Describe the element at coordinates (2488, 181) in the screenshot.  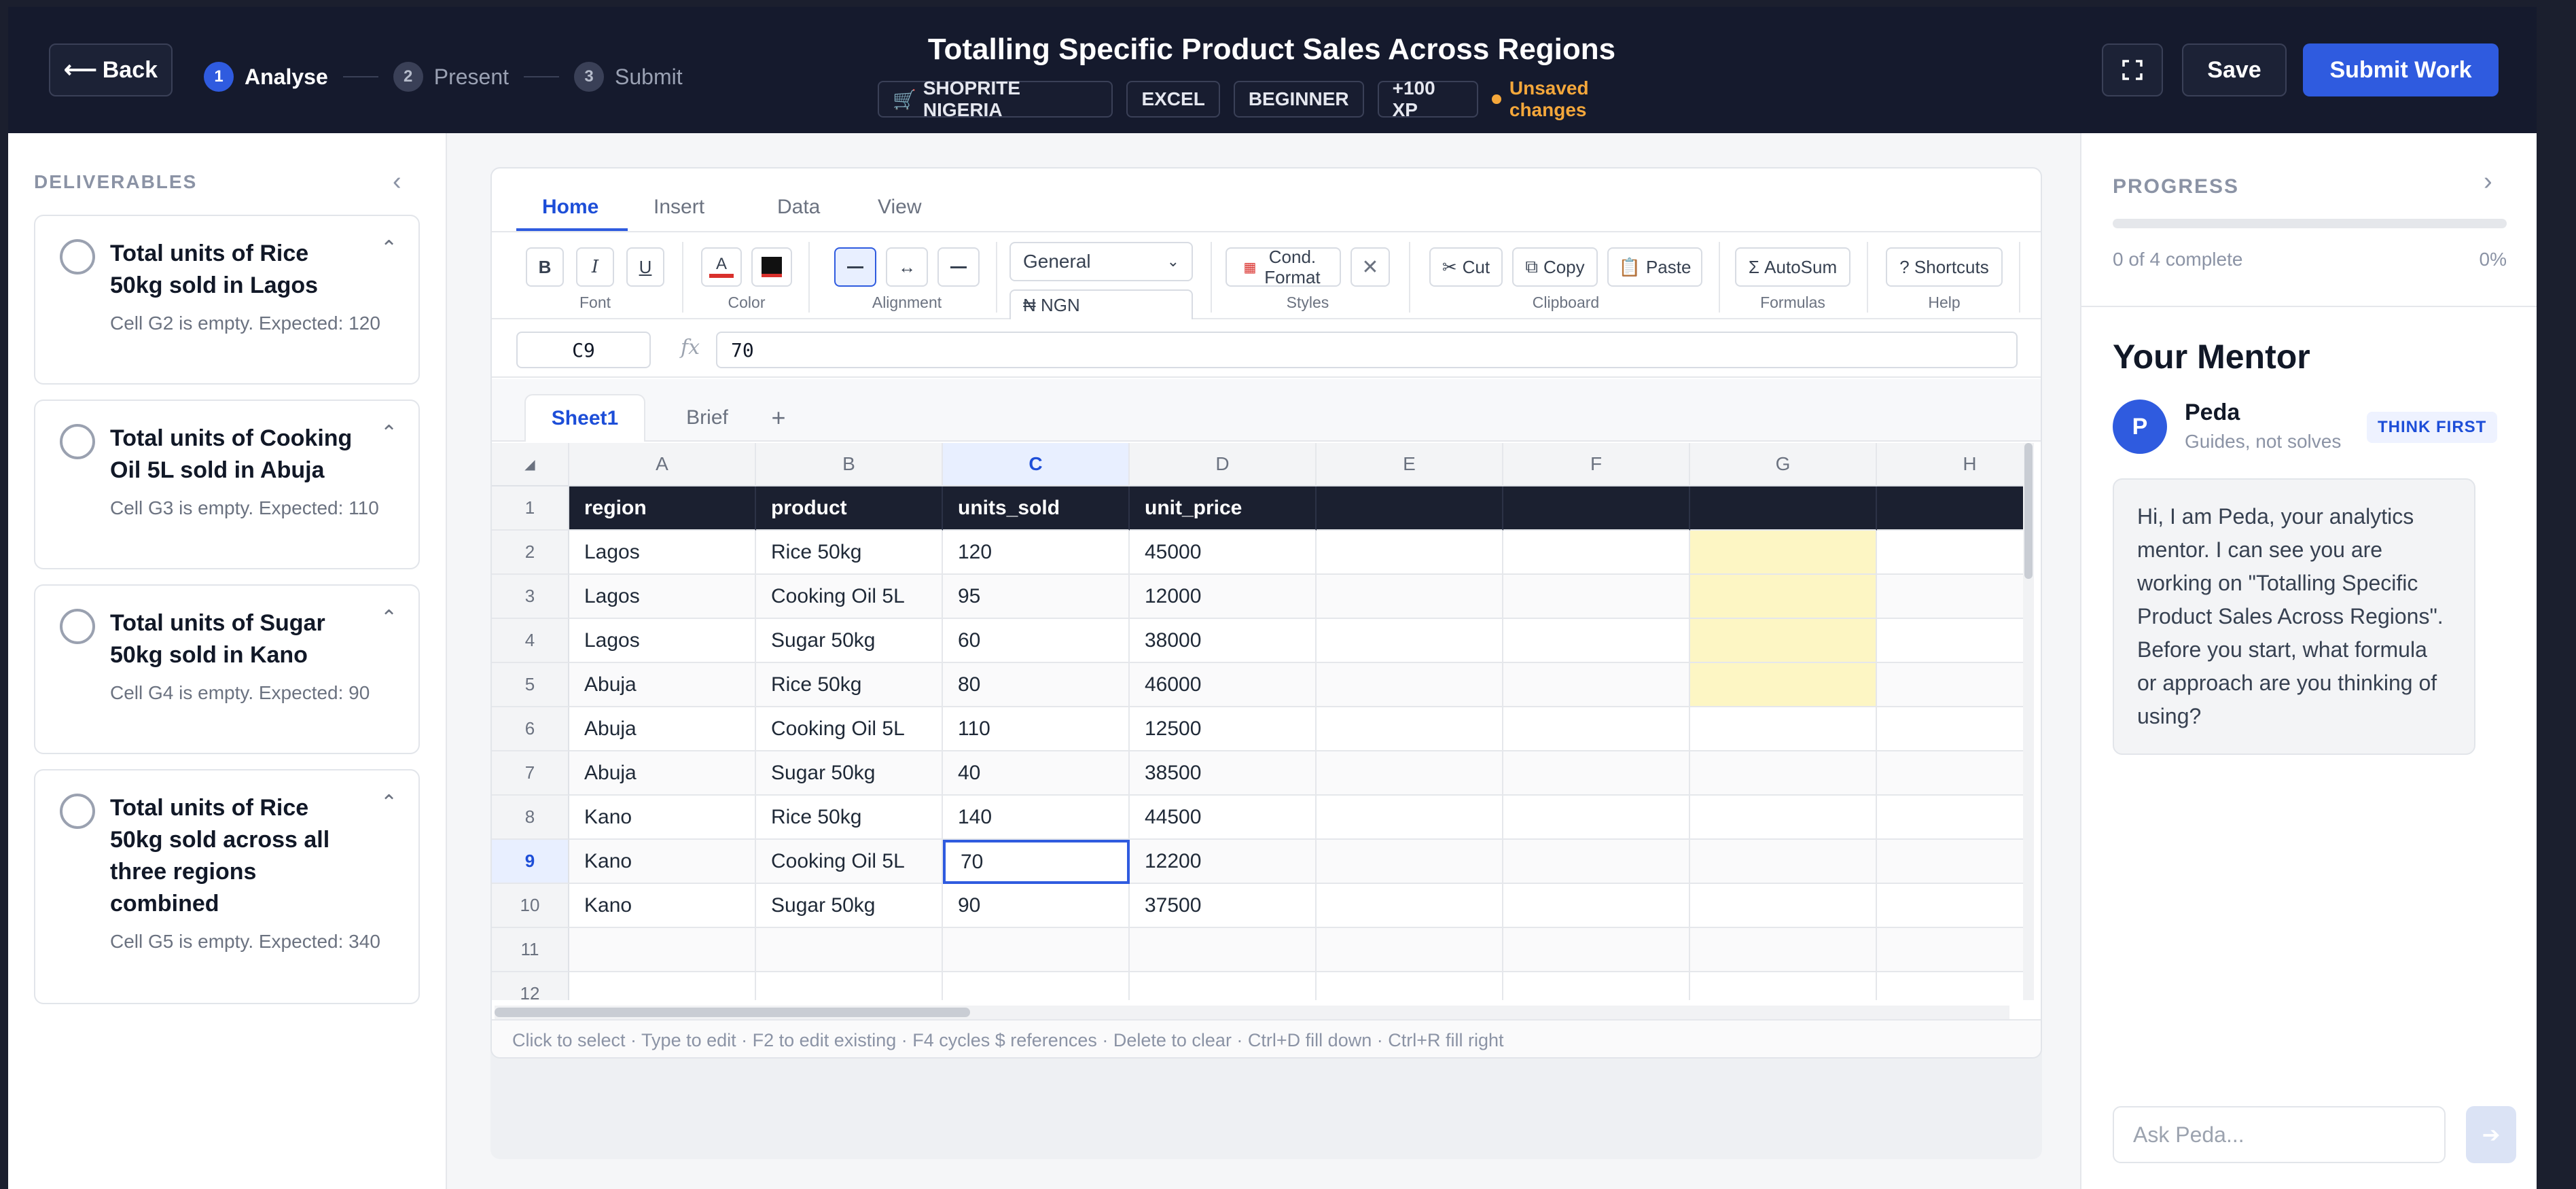
I see `chevron-right-icon: ›` at that location.